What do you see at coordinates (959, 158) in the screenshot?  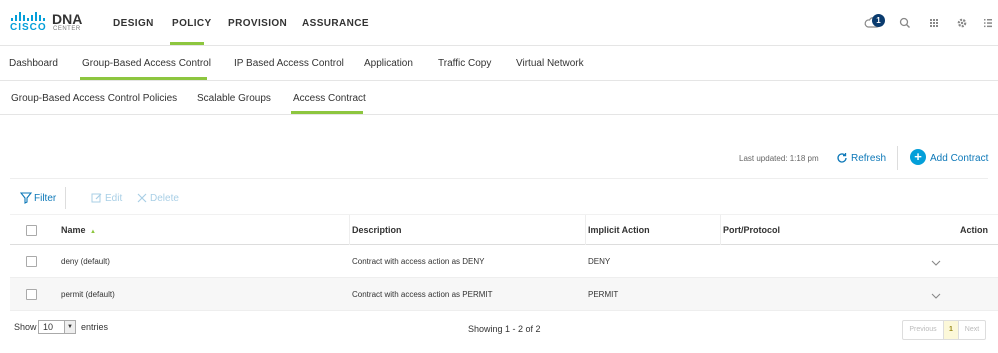 I see `add-contract-label: Add Contract` at bounding box center [959, 158].